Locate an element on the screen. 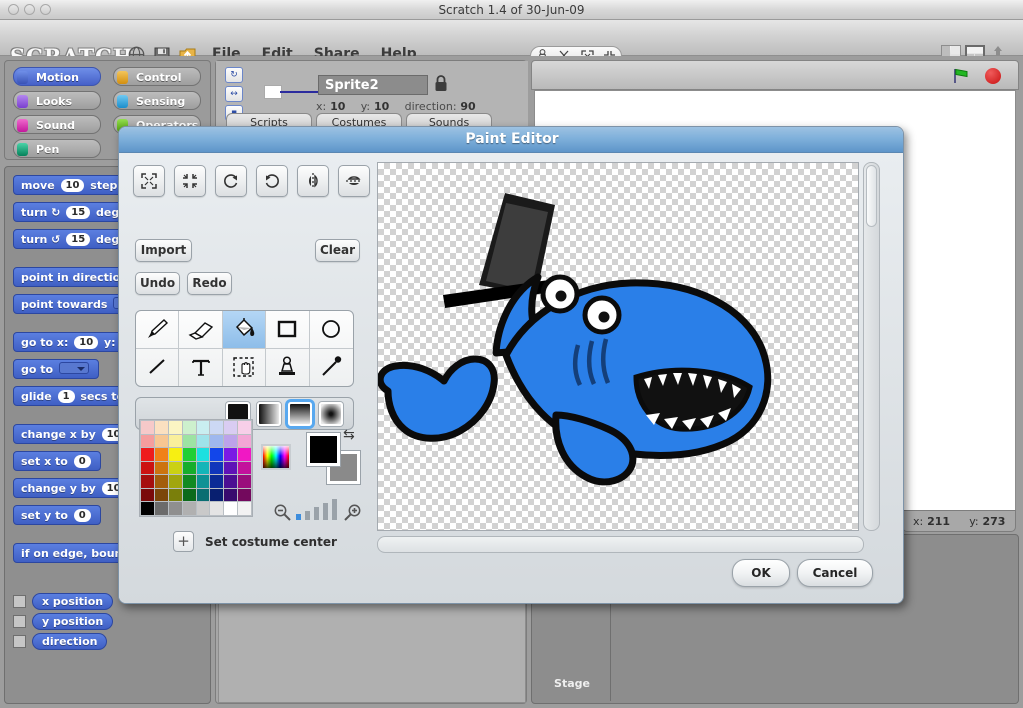  vertical-gradient-fill-swatch is located at coordinates (300, 413).